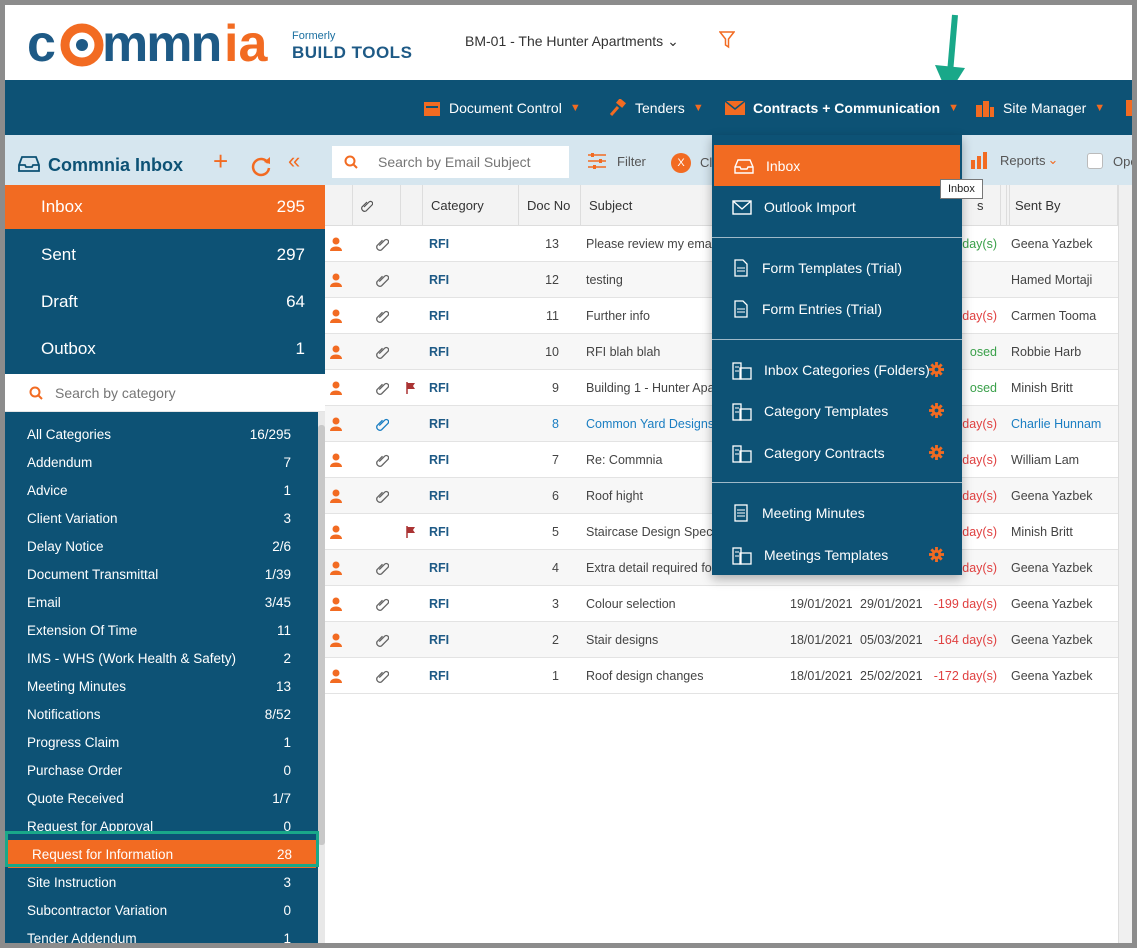  I want to click on folder-outbox: Outbox 1, so click(165, 349).